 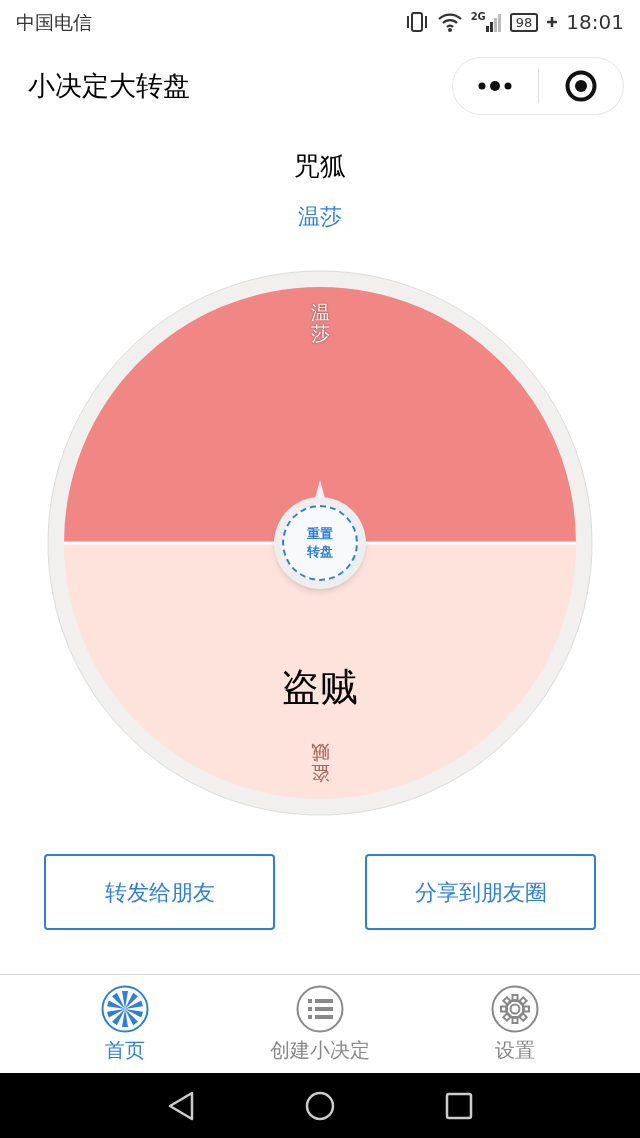 I want to click on signal-icon, so click(x=493, y=22).